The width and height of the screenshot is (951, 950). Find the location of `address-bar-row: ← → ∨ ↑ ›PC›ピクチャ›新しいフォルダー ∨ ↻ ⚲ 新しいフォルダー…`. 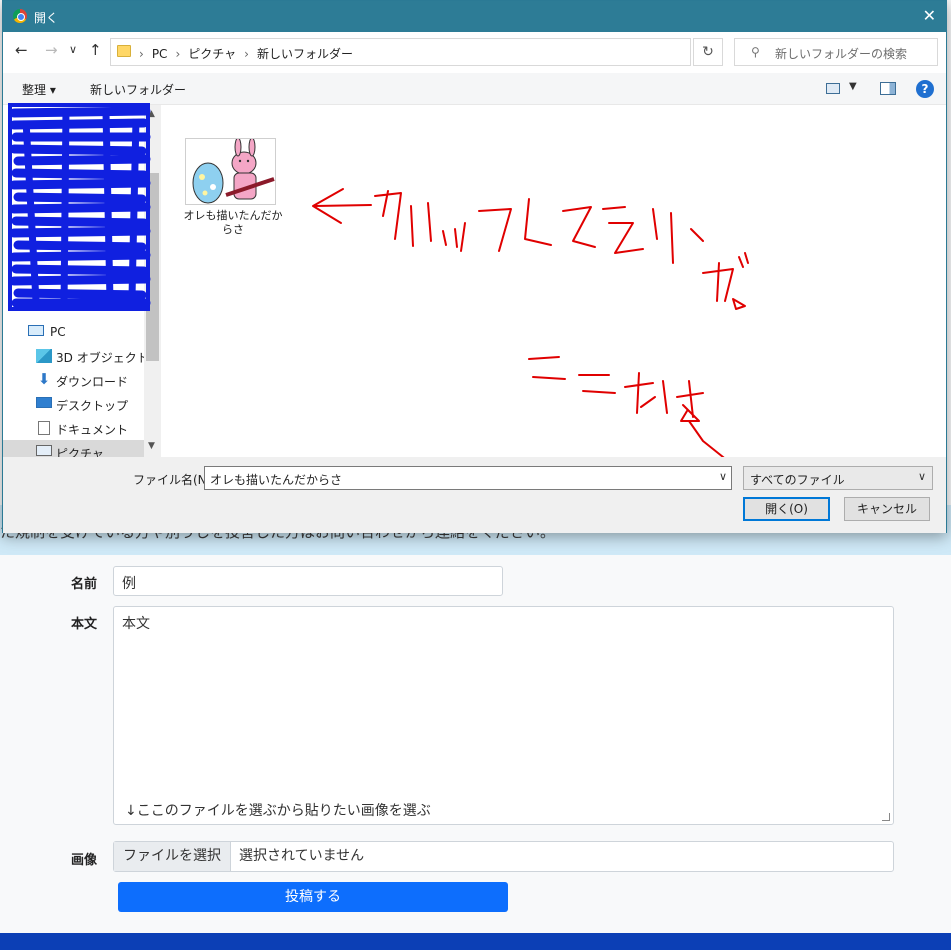

address-bar-row: ← → ∨ ↑ ›PC›ピクチャ›新しいフォルダー ∨ ↻ ⚲ 新しいフォルダー… is located at coordinates (474, 52).